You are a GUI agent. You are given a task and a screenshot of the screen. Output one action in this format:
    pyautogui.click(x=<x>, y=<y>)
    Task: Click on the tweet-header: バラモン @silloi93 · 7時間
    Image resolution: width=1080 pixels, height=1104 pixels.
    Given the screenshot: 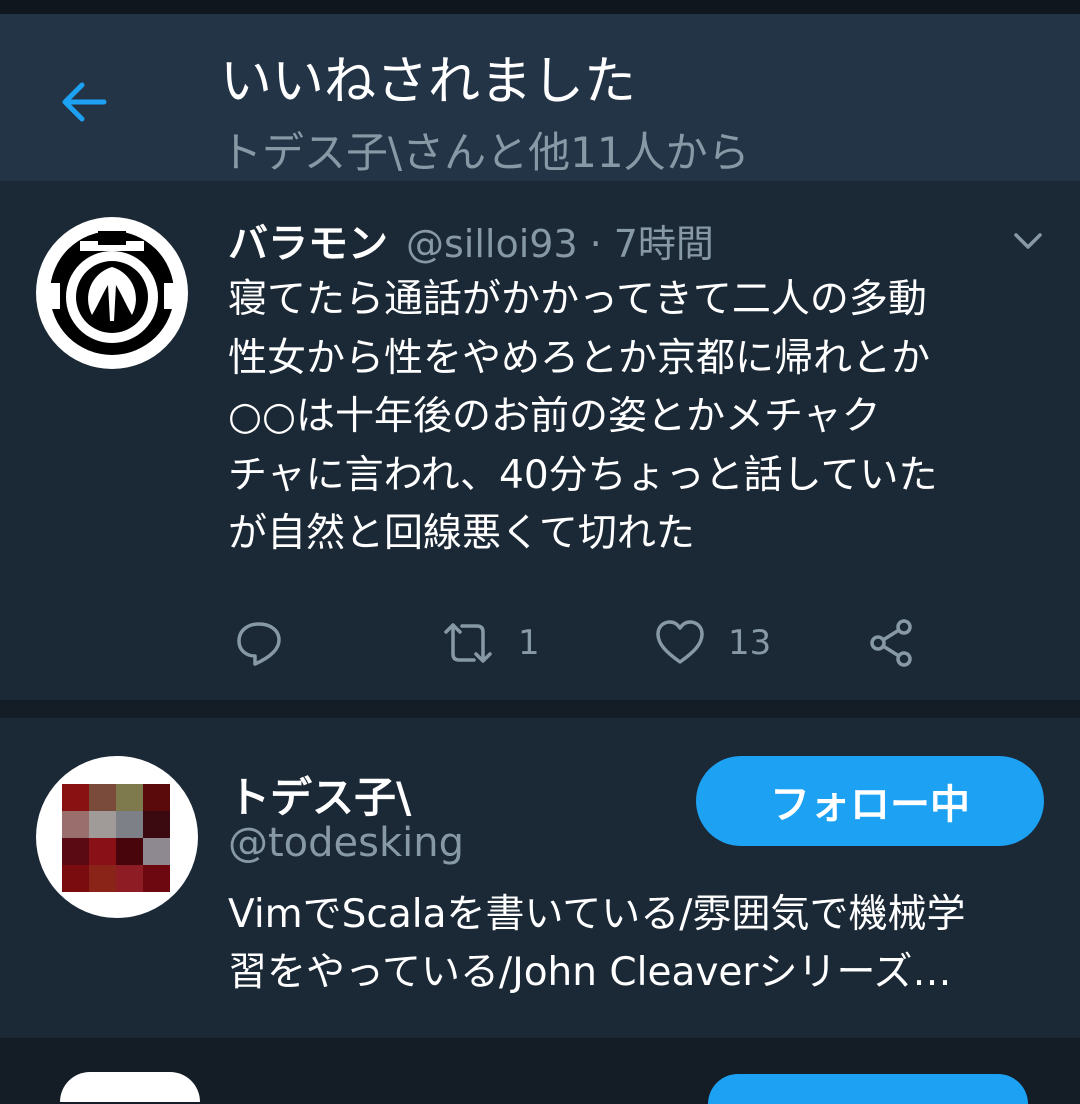 What is the action you would take?
    pyautogui.click(x=471, y=239)
    